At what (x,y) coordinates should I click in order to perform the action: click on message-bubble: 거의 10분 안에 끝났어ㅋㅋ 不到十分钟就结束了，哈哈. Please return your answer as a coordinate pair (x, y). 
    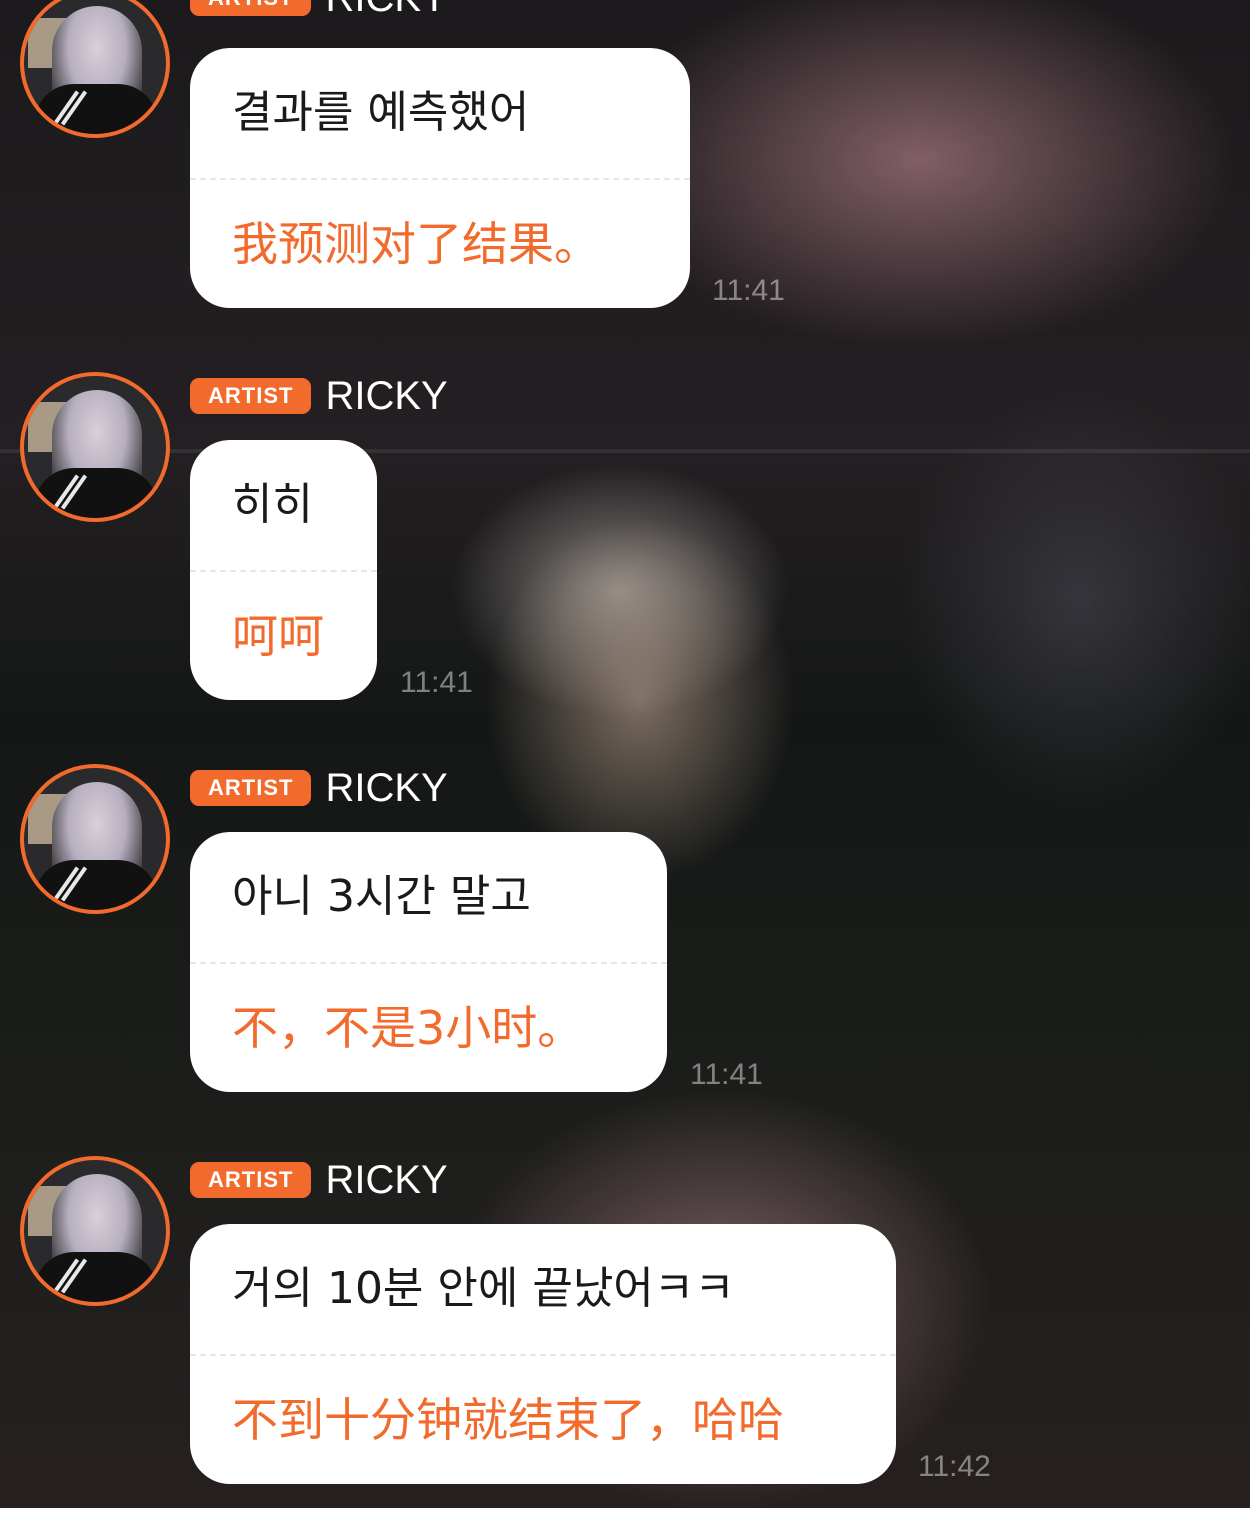
    Looking at the image, I should click on (543, 1354).